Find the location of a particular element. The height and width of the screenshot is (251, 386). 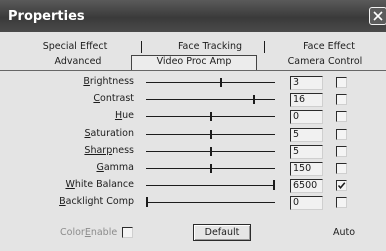

saturation-slider-thumb is located at coordinates (211, 134).